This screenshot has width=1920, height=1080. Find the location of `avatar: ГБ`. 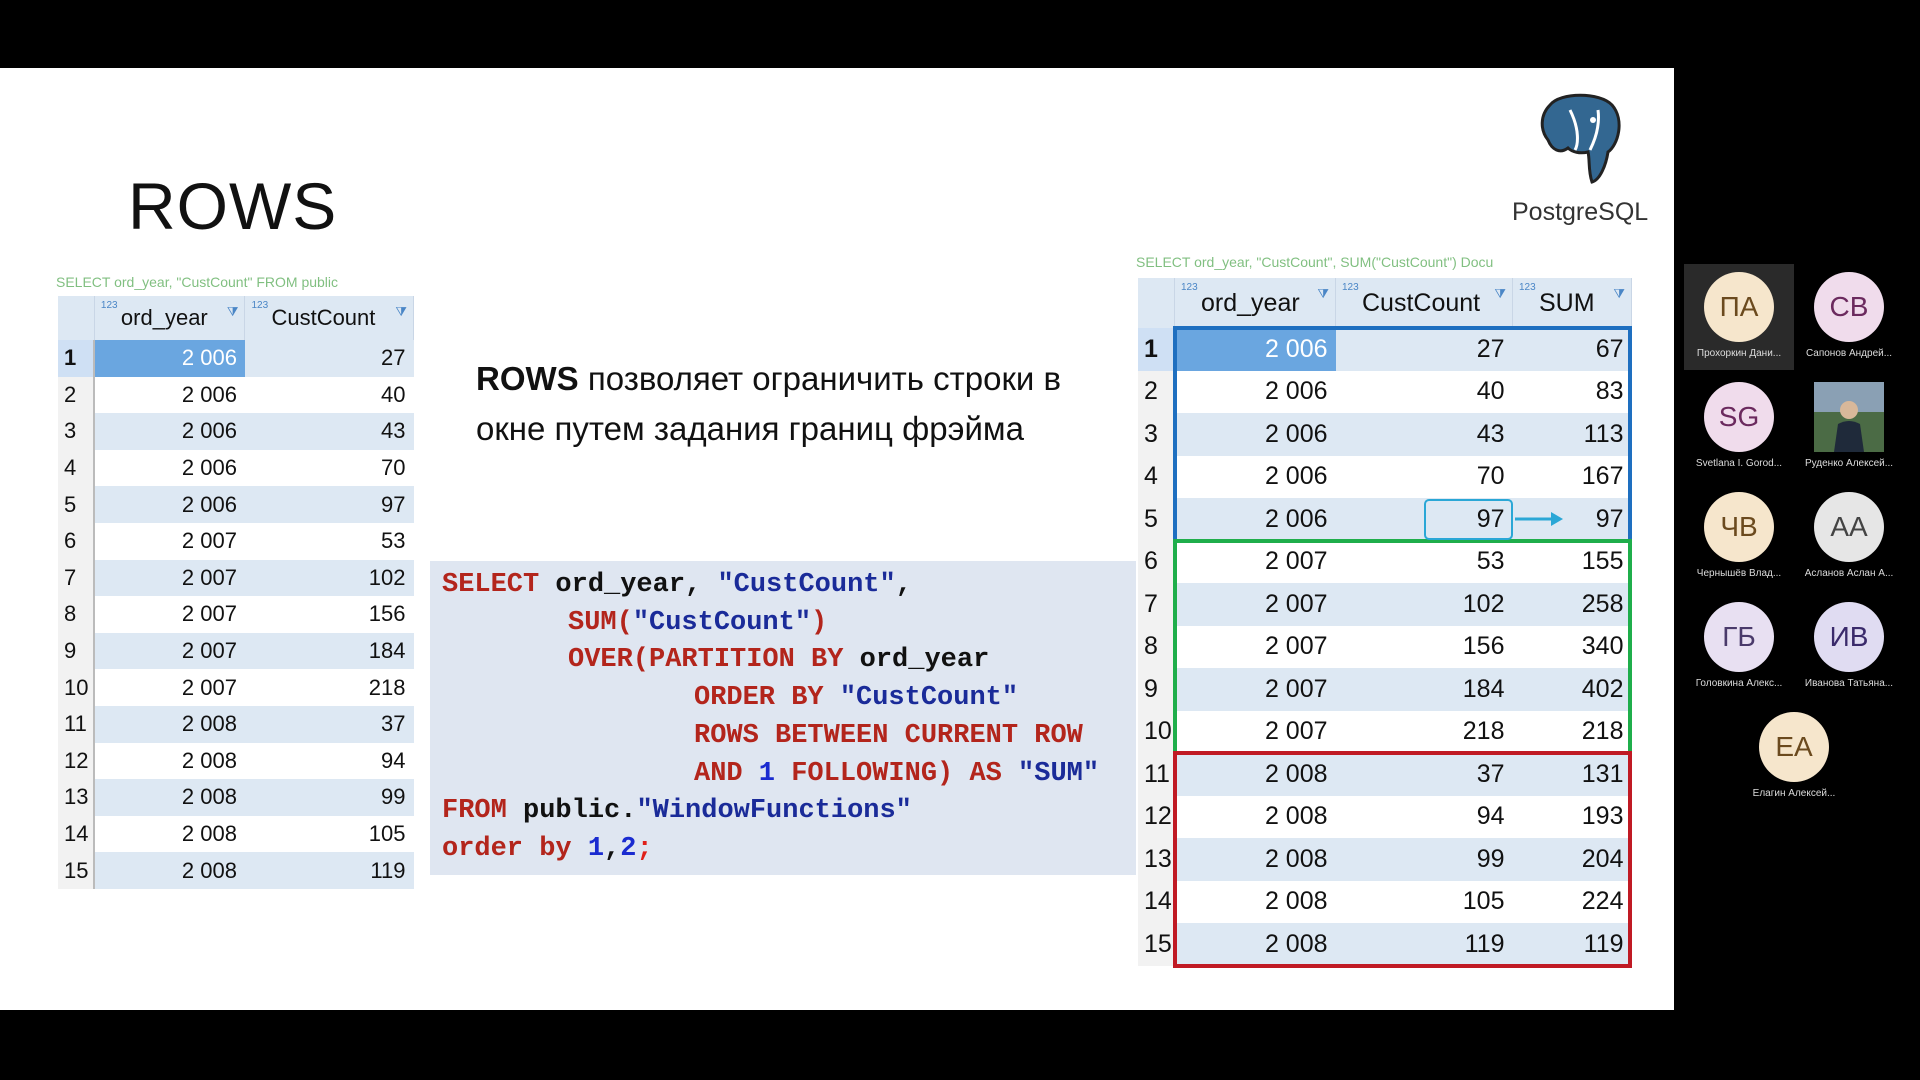

avatar: ГБ is located at coordinates (1739, 637).